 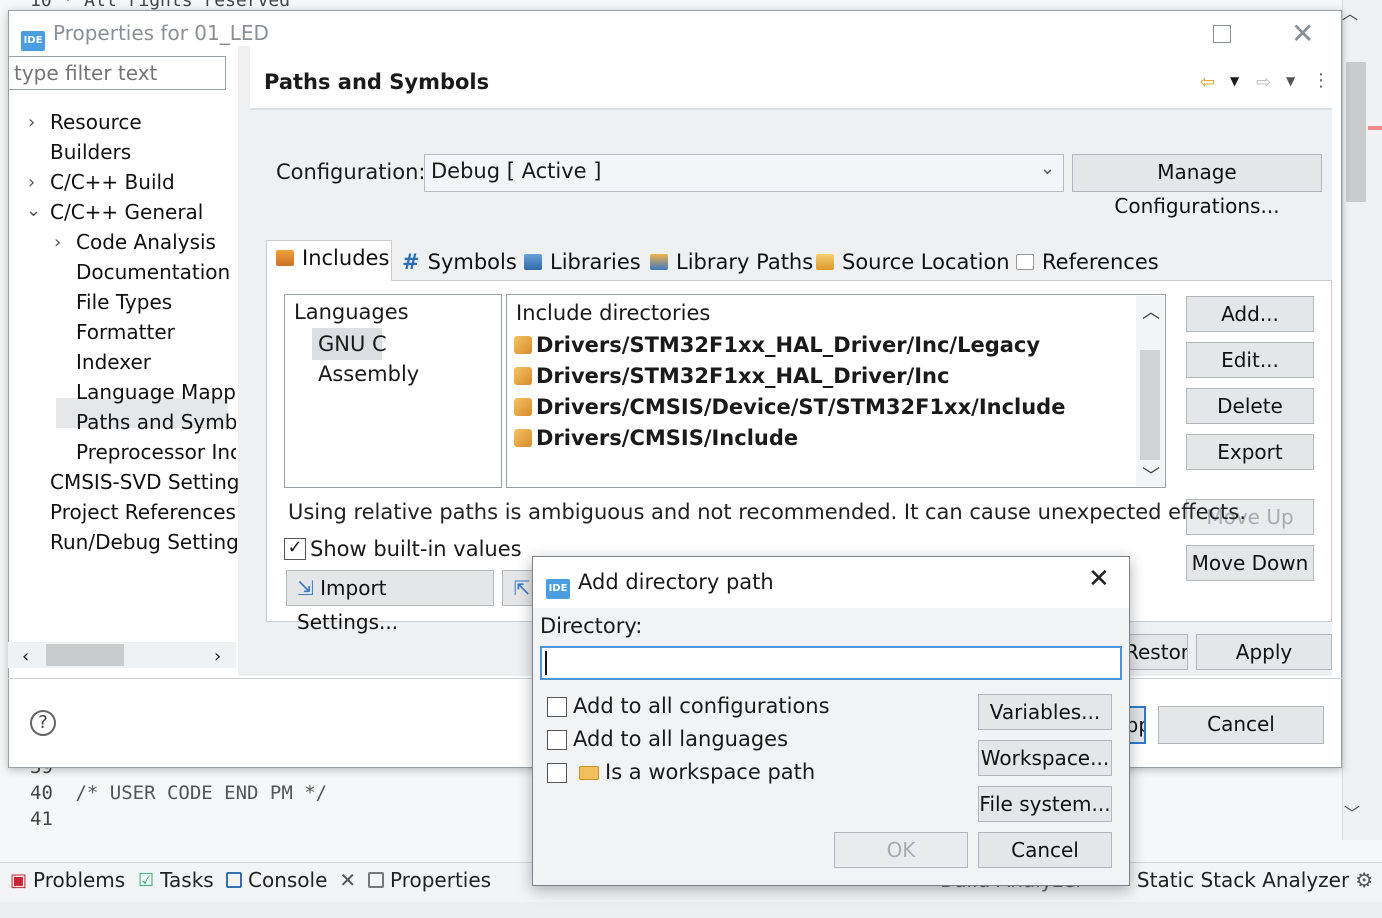 What do you see at coordinates (156, 452) in the screenshot?
I see `nav-item-preprocessor-include: Preprocessor Inc` at bounding box center [156, 452].